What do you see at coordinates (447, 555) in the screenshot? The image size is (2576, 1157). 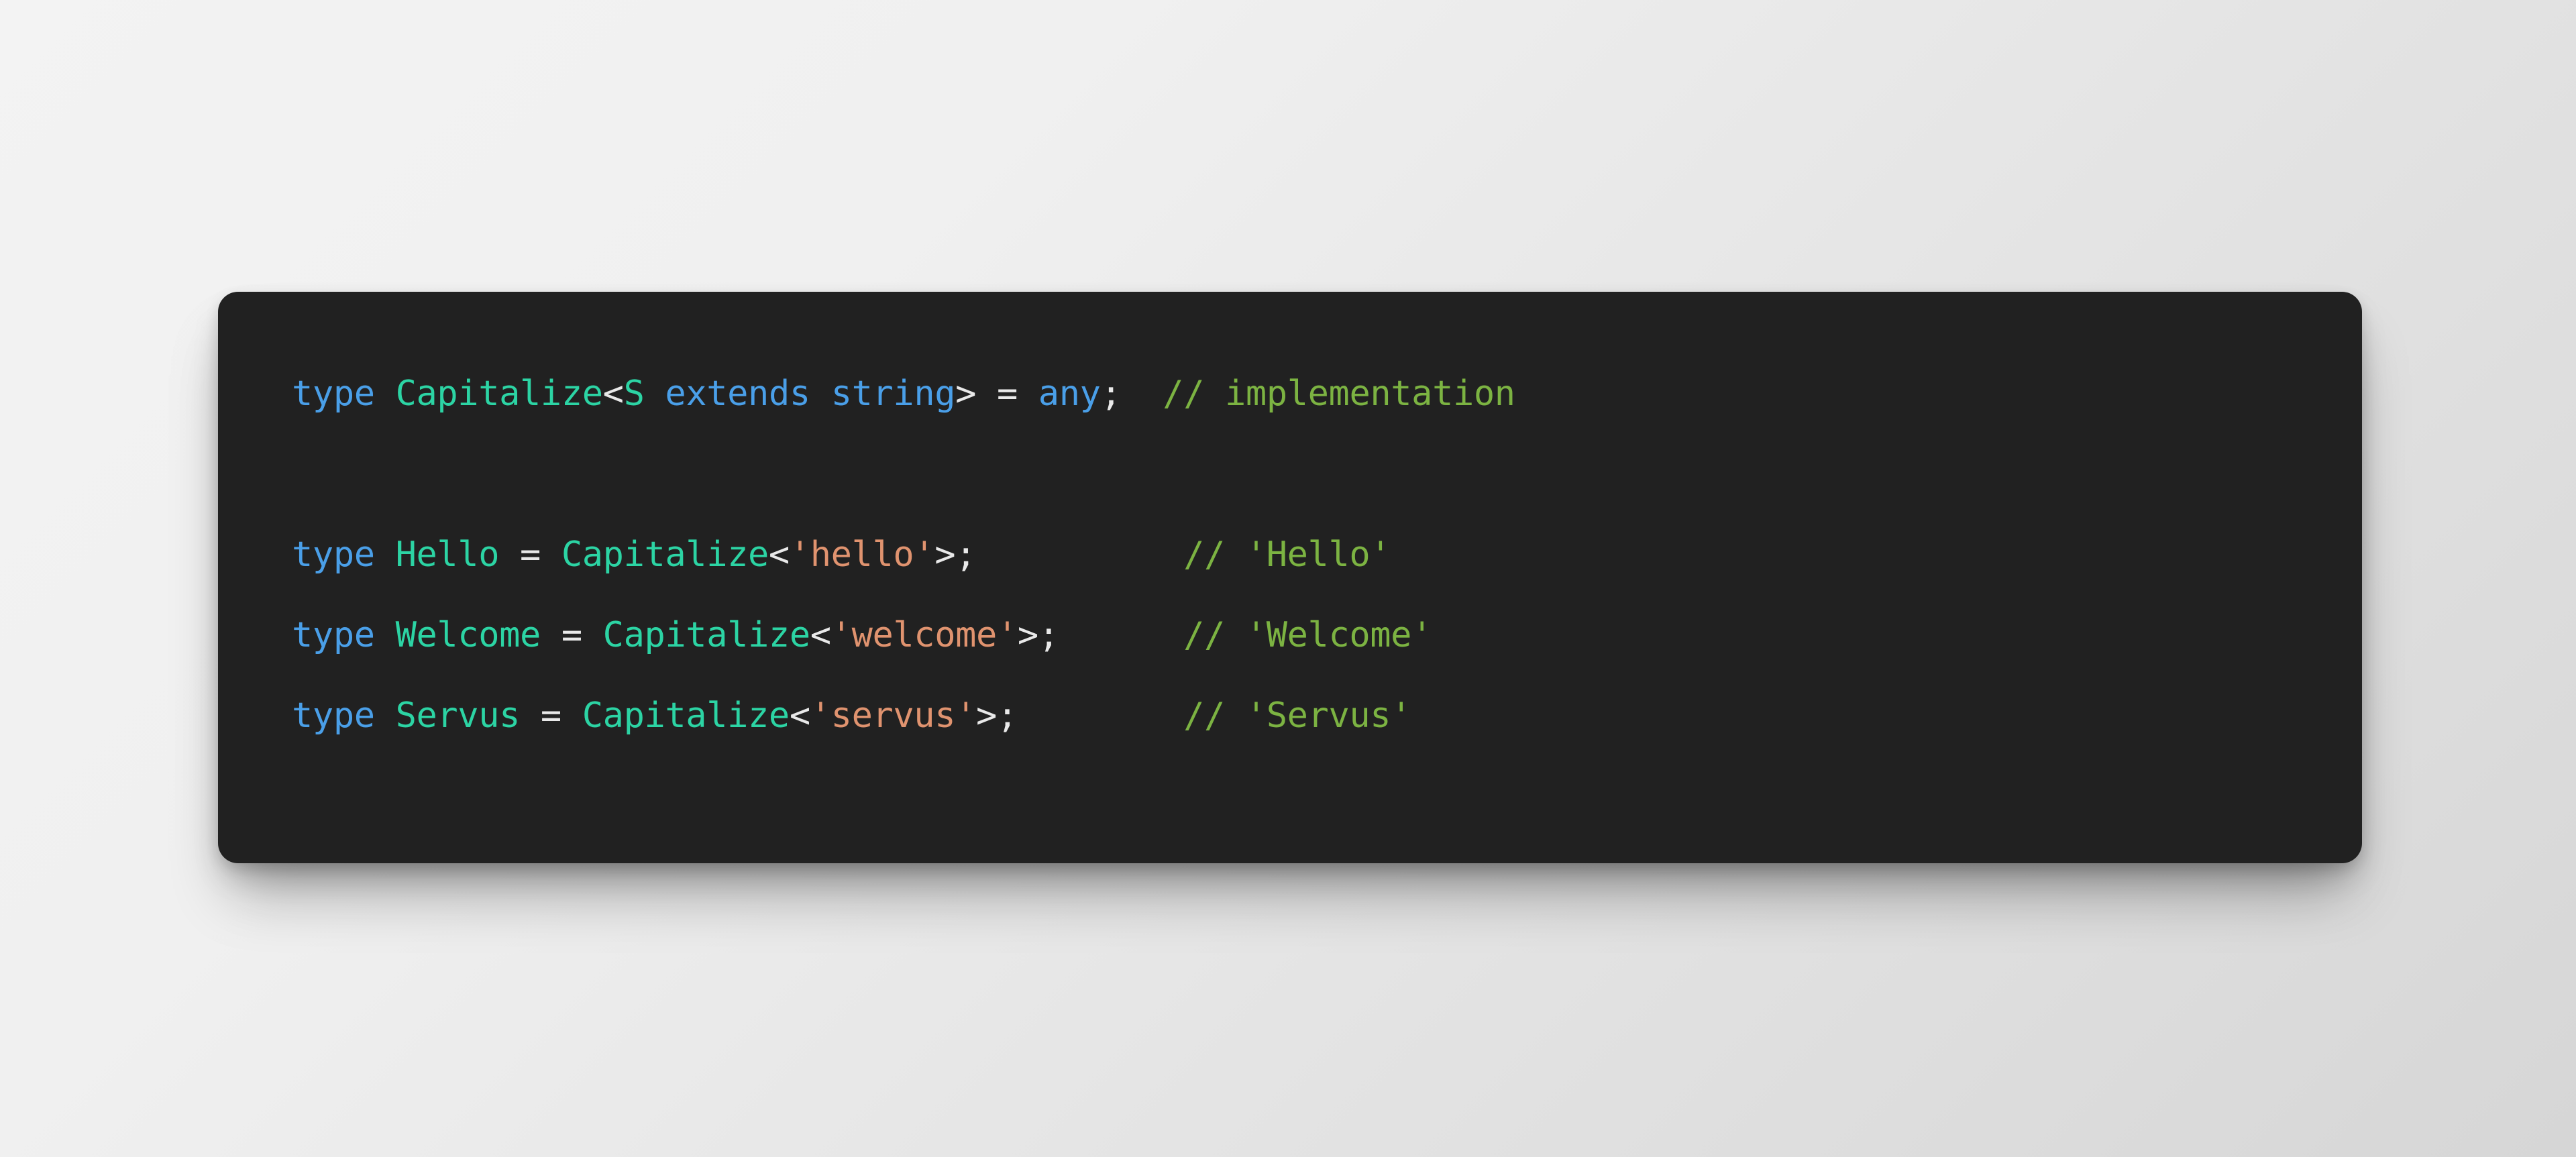 I see `code-token-type: Hello` at bounding box center [447, 555].